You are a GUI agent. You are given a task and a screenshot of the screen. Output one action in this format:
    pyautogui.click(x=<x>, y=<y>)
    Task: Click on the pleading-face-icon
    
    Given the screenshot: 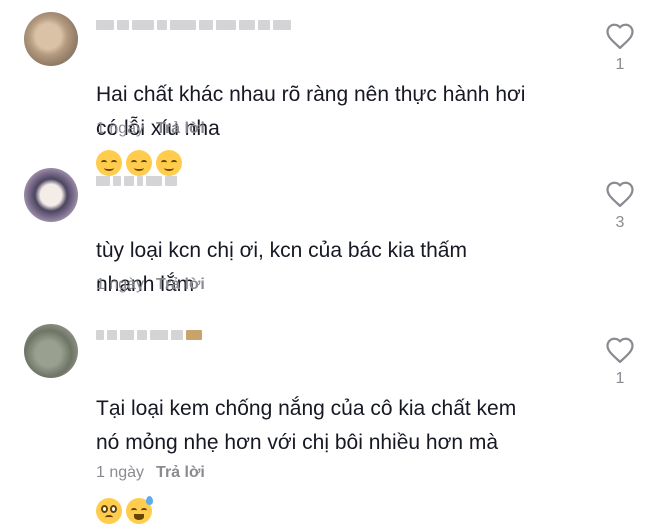 What is the action you would take?
    pyautogui.click(x=109, y=511)
    